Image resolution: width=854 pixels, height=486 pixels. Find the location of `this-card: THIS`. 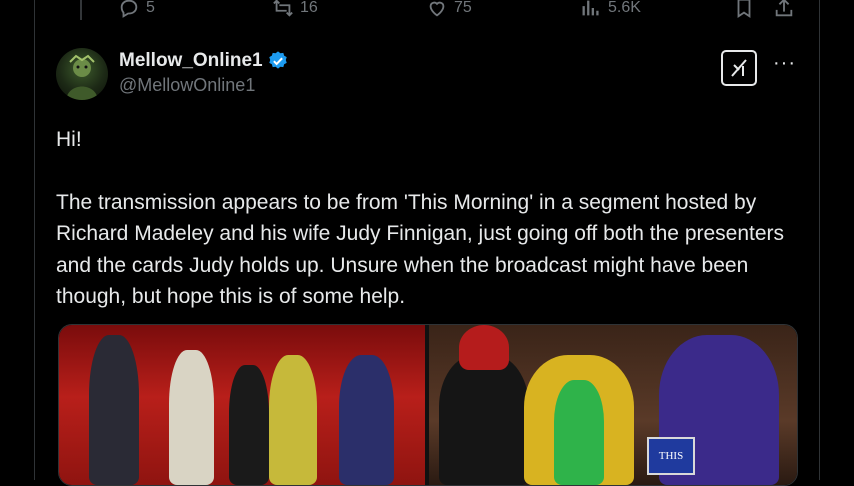

this-card: THIS is located at coordinates (671, 456).